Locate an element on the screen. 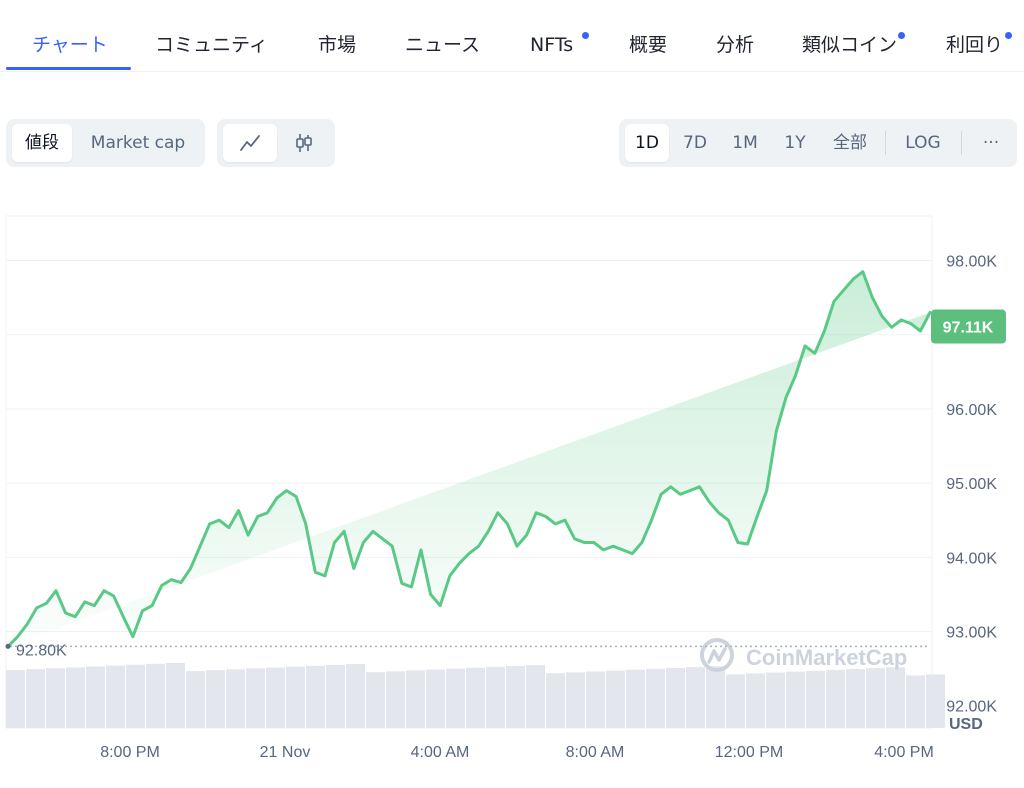  market-cap-option: Market cap is located at coordinates (138, 143).